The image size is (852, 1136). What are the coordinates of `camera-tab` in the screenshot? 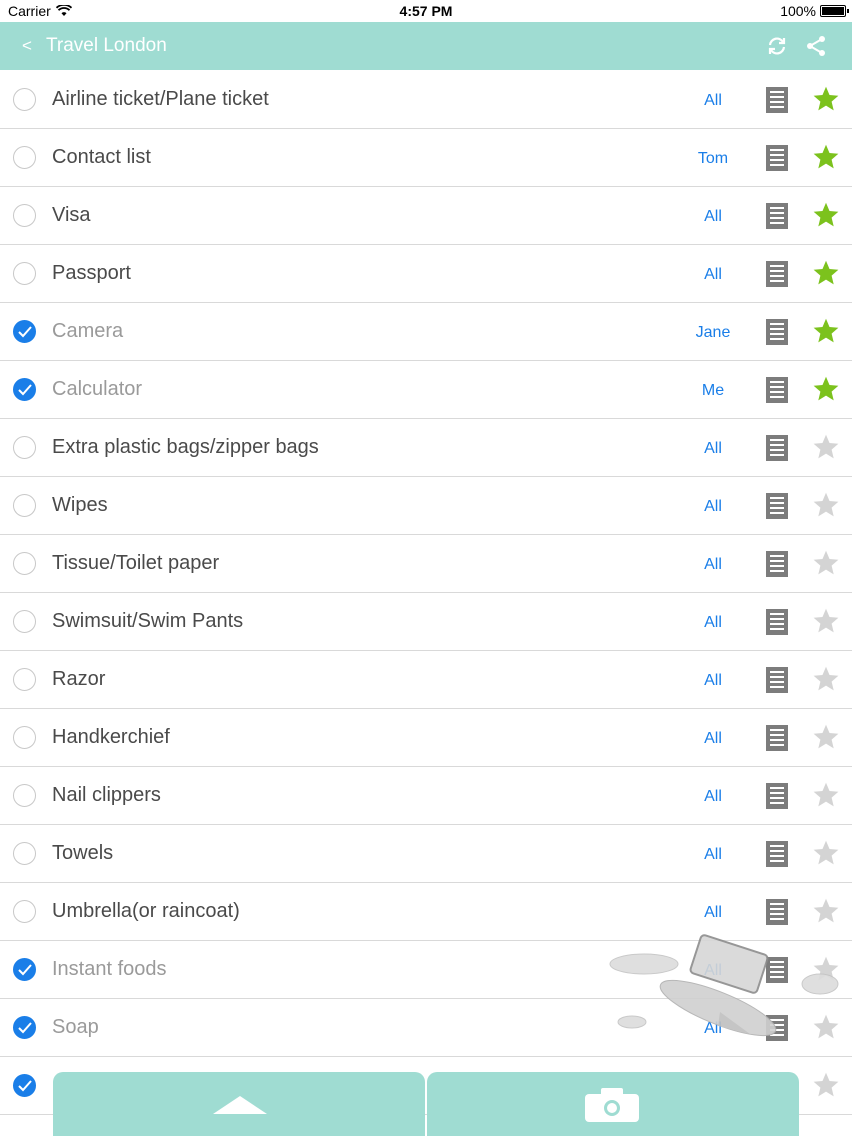 It's located at (613, 1104).